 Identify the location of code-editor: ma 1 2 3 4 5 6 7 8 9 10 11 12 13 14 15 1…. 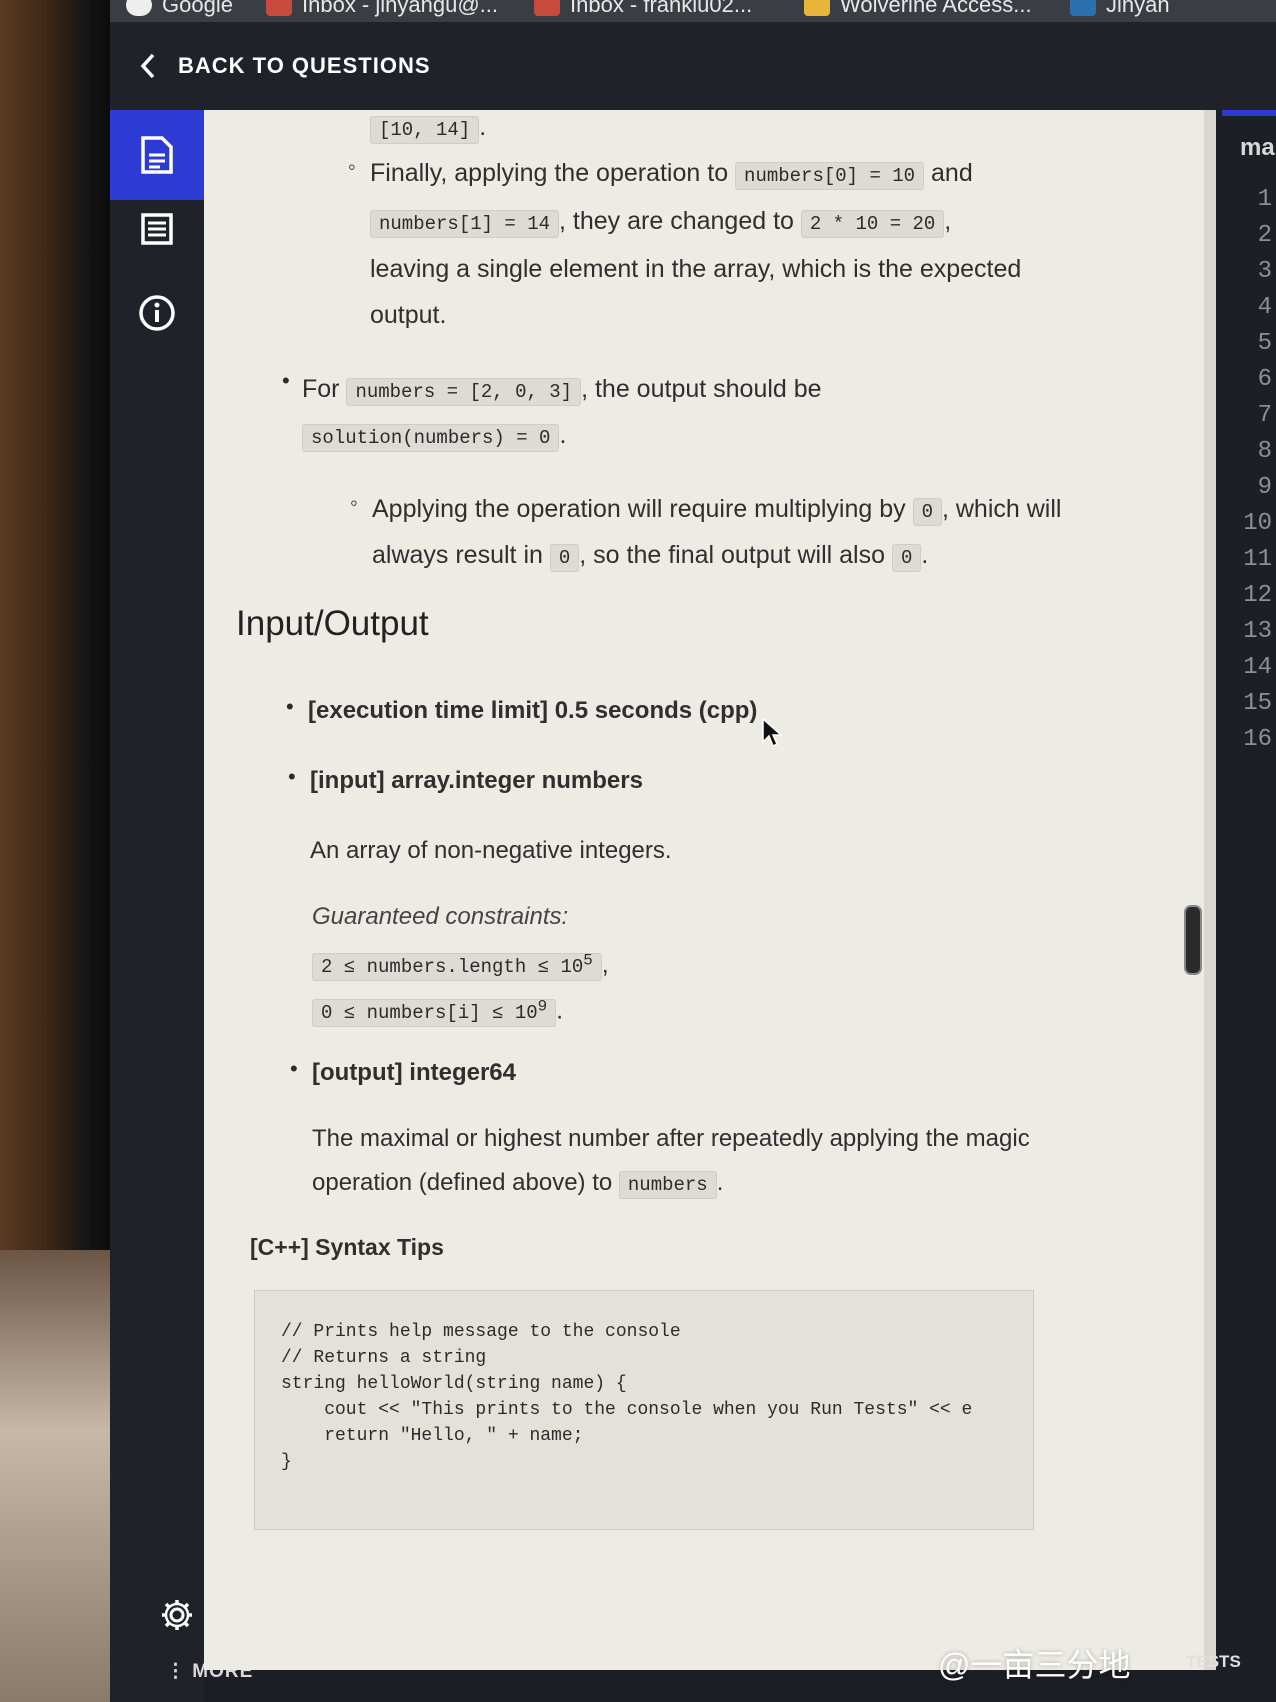
(1246, 906).